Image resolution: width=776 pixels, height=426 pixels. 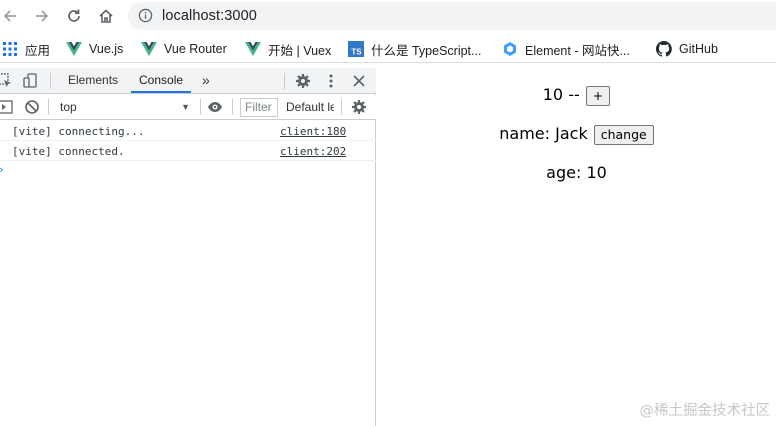 What do you see at coordinates (188, 131) in the screenshot?
I see `console-message: [vite] connecting... client:180` at bounding box center [188, 131].